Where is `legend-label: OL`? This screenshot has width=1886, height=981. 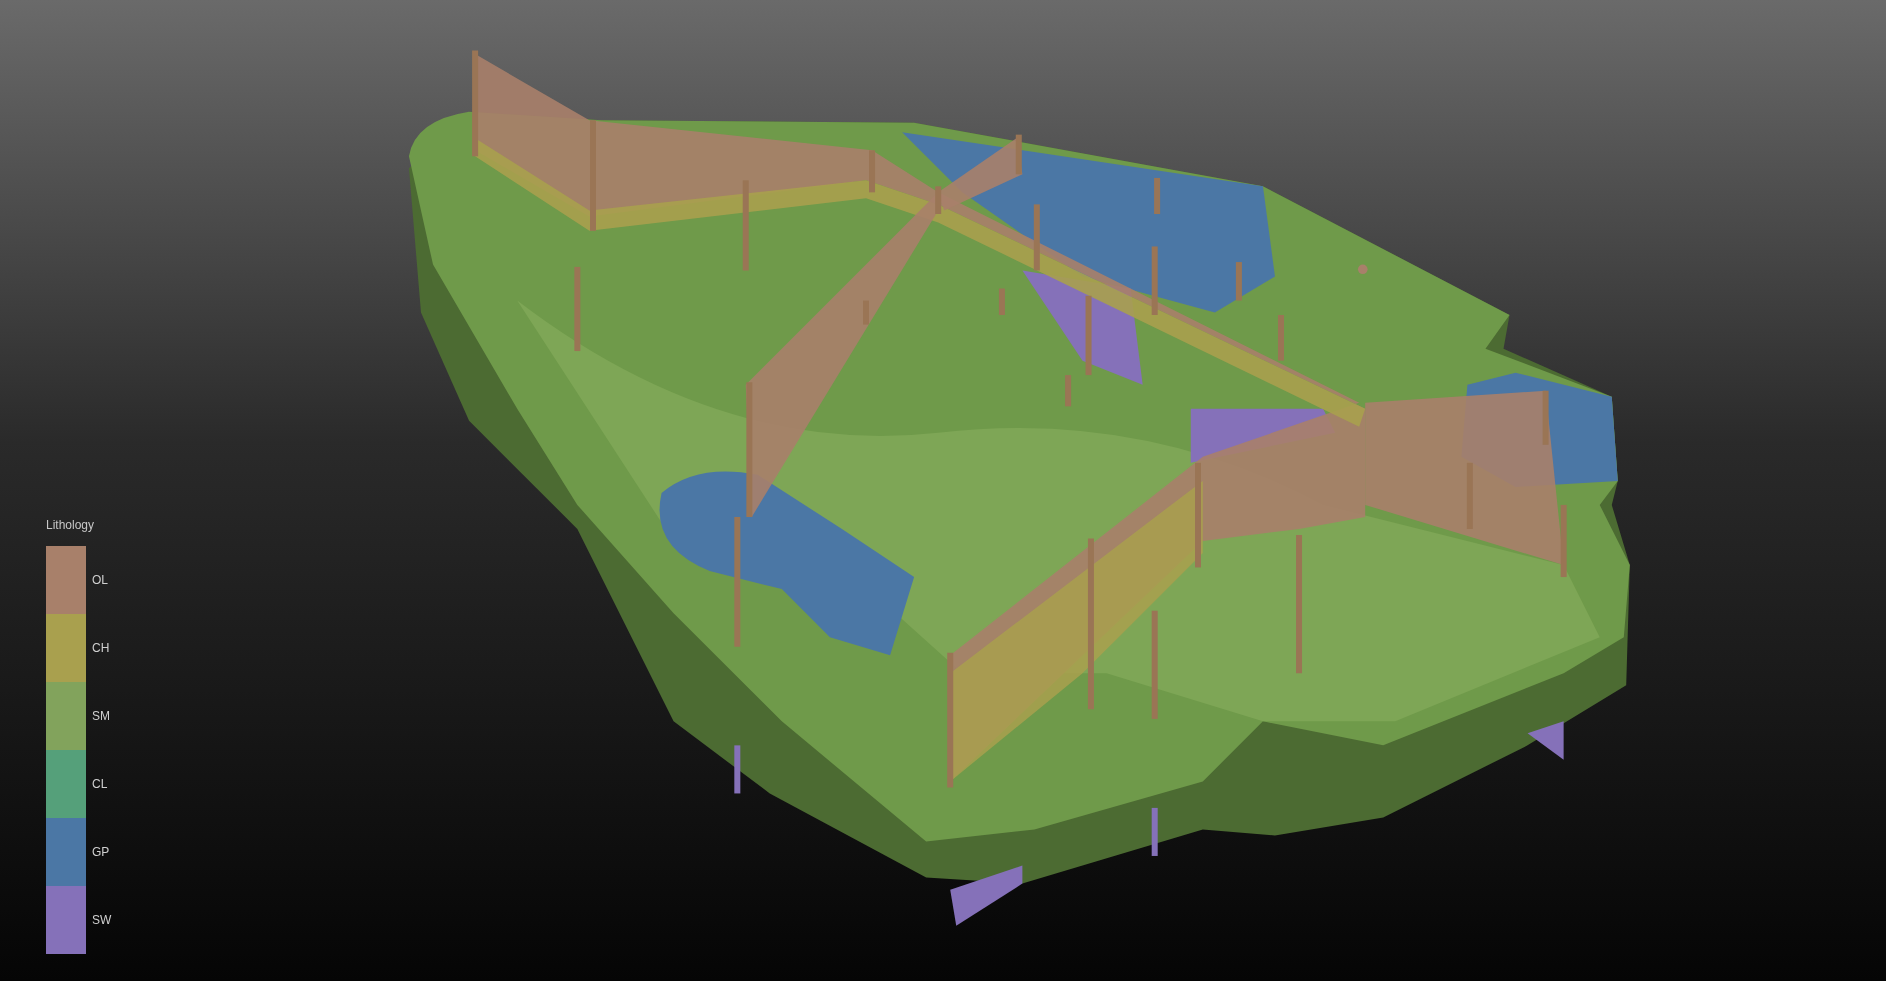 legend-label: OL is located at coordinates (100, 580).